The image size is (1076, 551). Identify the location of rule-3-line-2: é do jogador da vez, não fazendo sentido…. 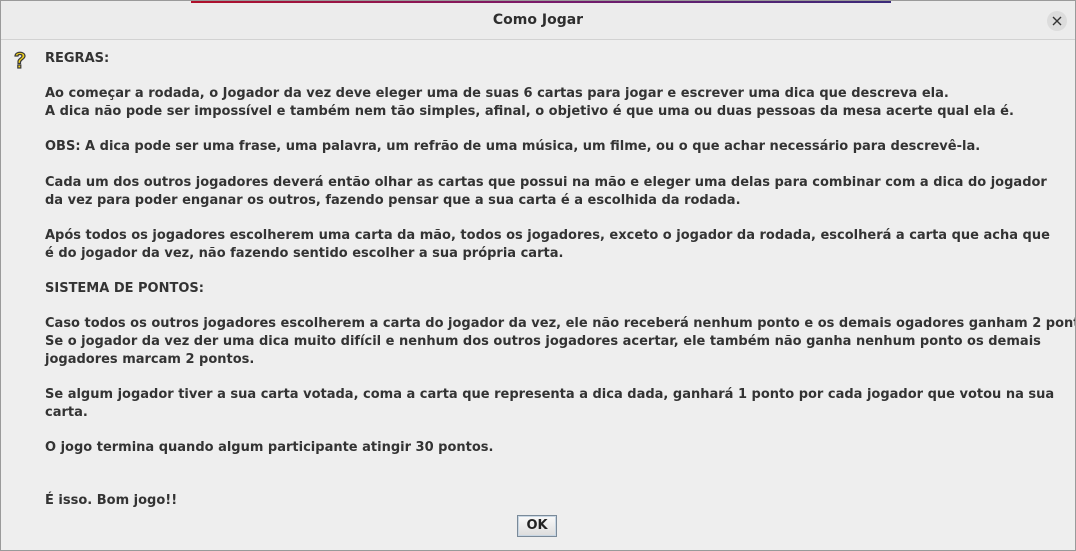
(304, 253).